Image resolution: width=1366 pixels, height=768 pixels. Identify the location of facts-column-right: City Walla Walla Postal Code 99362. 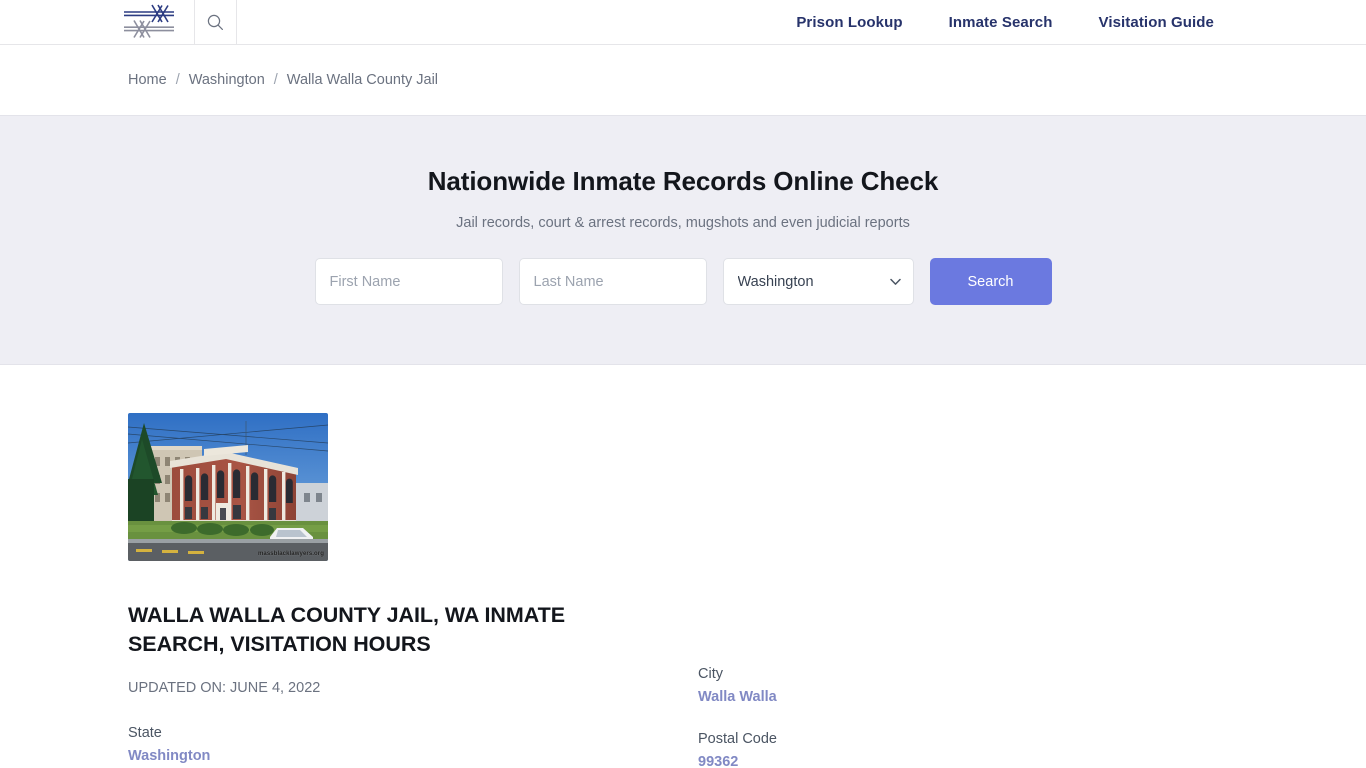
(737, 715).